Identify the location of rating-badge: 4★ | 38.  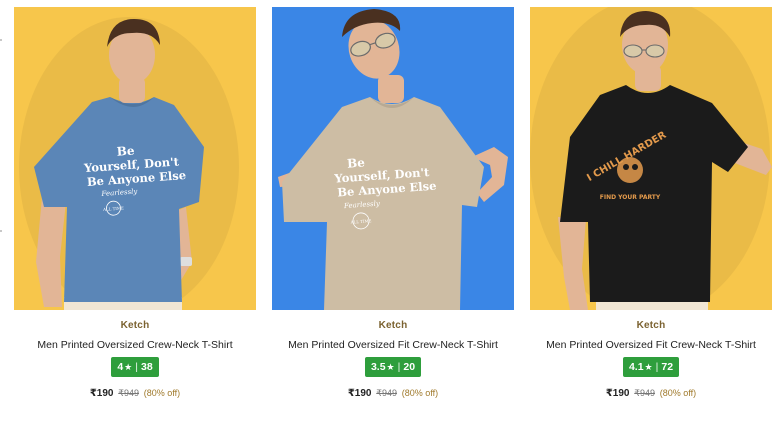
(135, 367).